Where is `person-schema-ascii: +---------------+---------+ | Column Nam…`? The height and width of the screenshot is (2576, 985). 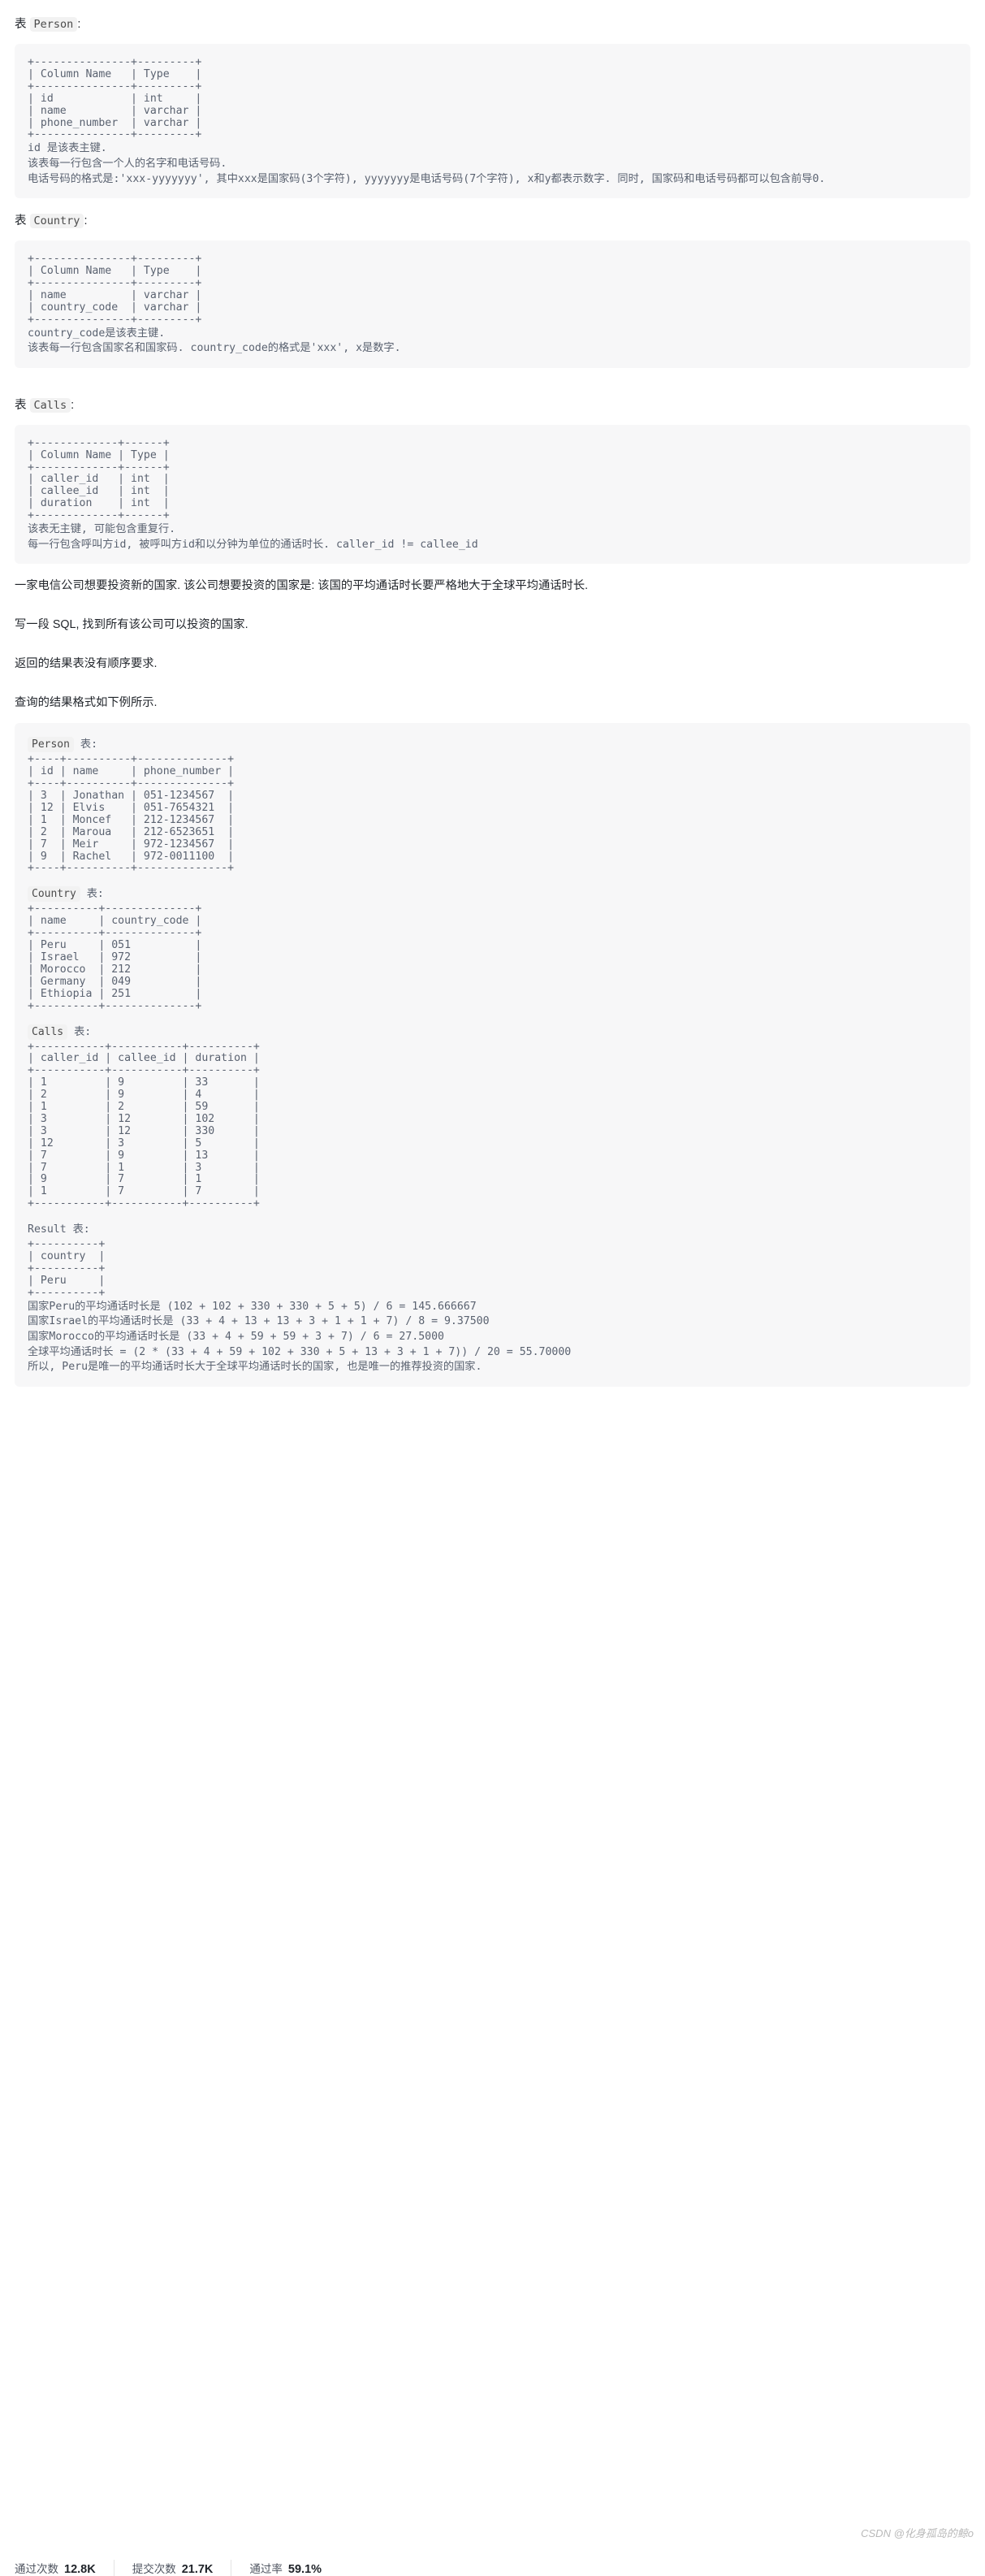 person-schema-ascii: +---------------+---------+ | Column Nam… is located at coordinates (115, 98).